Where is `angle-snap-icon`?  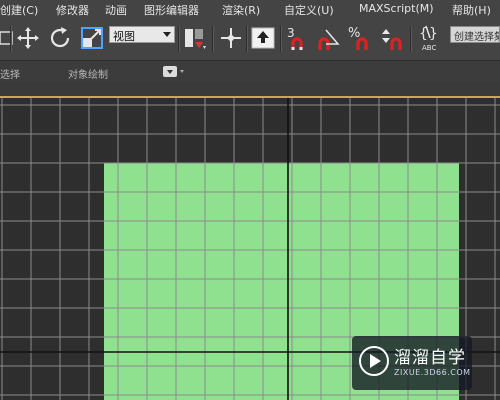 angle-snap-icon is located at coordinates (329, 39).